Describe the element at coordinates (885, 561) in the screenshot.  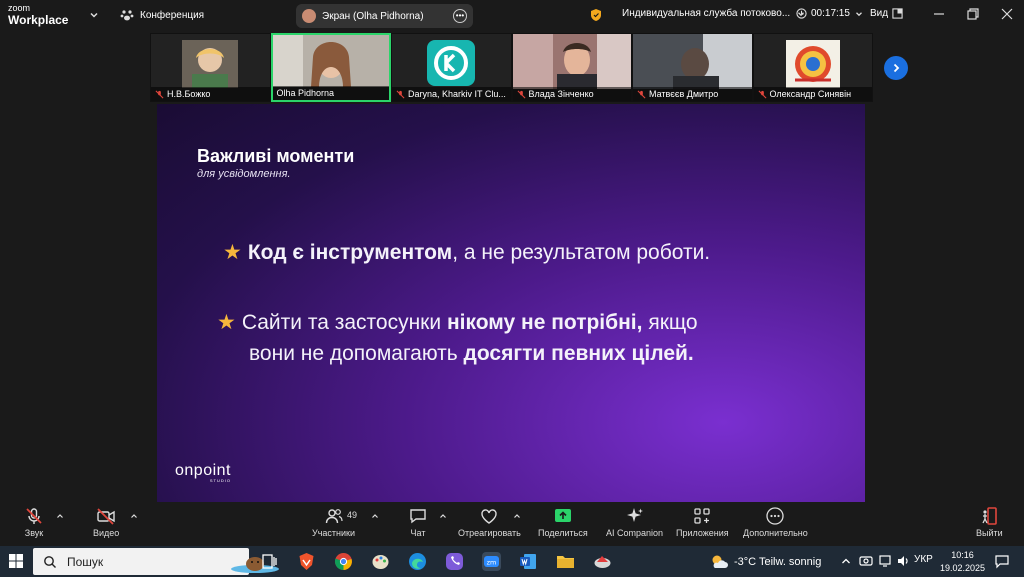
I see `network-icon` at that location.